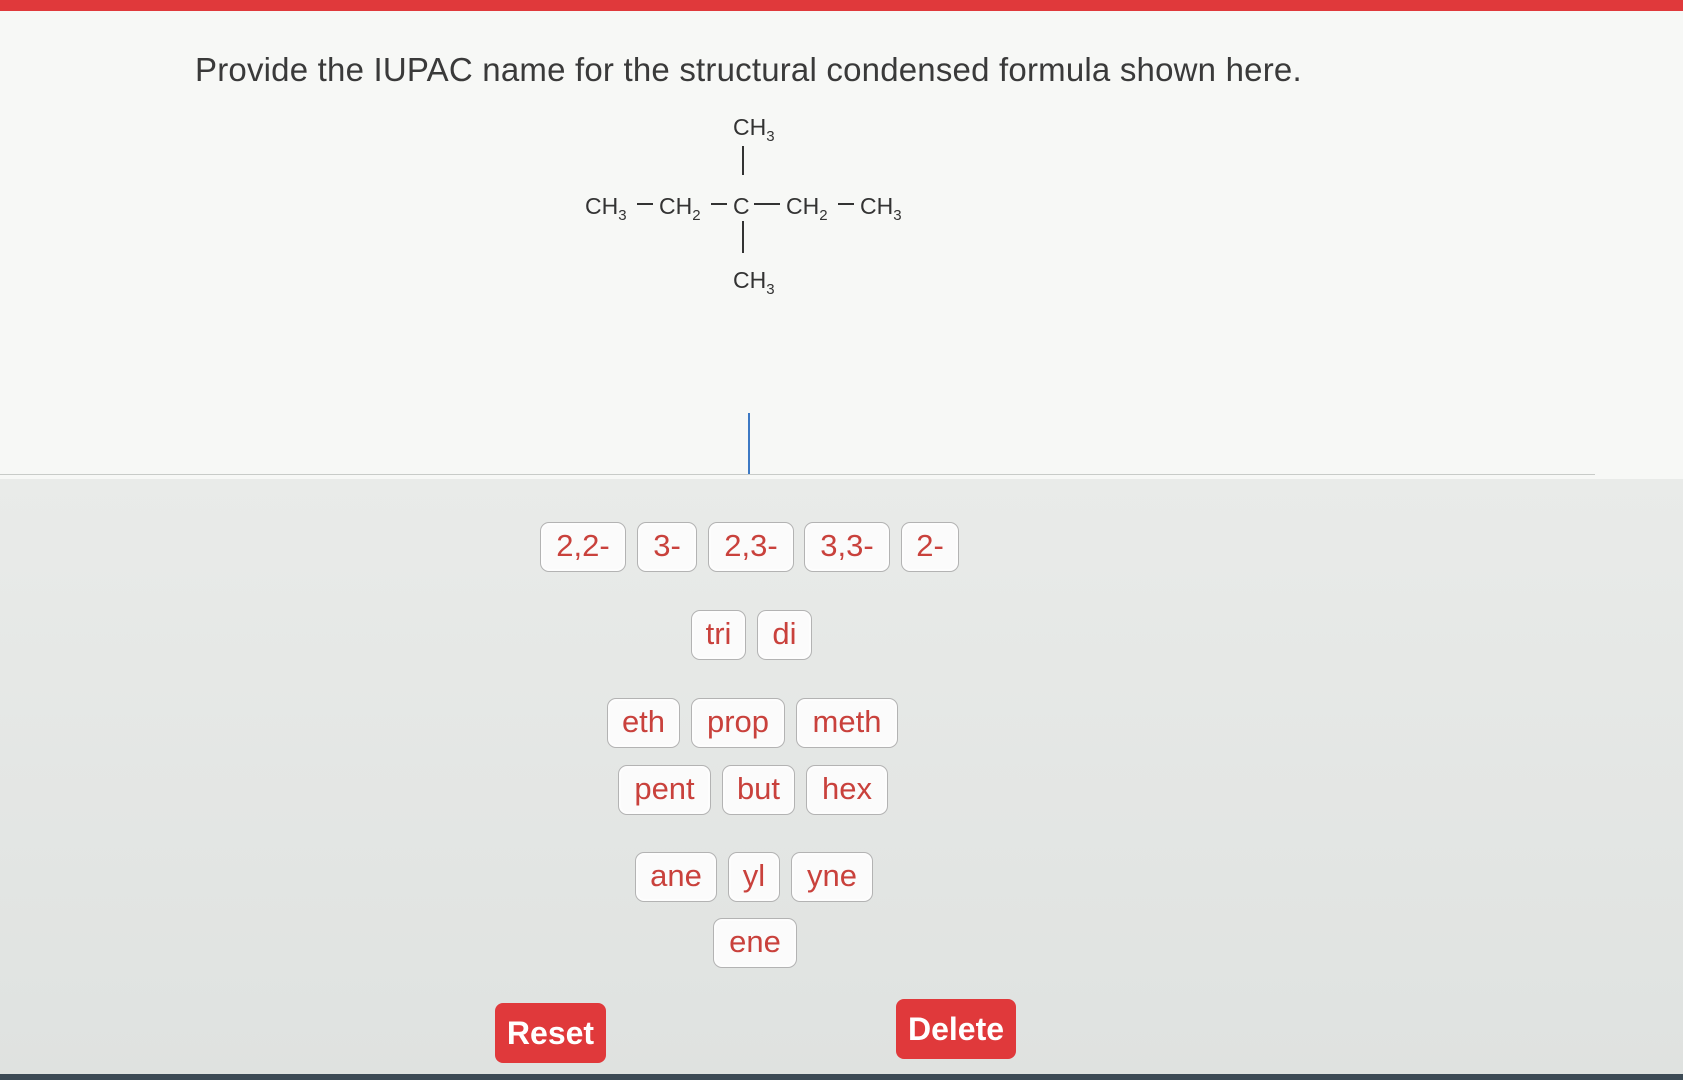  What do you see at coordinates (847, 790) in the screenshot?
I see `tile-stem-hex: hex` at bounding box center [847, 790].